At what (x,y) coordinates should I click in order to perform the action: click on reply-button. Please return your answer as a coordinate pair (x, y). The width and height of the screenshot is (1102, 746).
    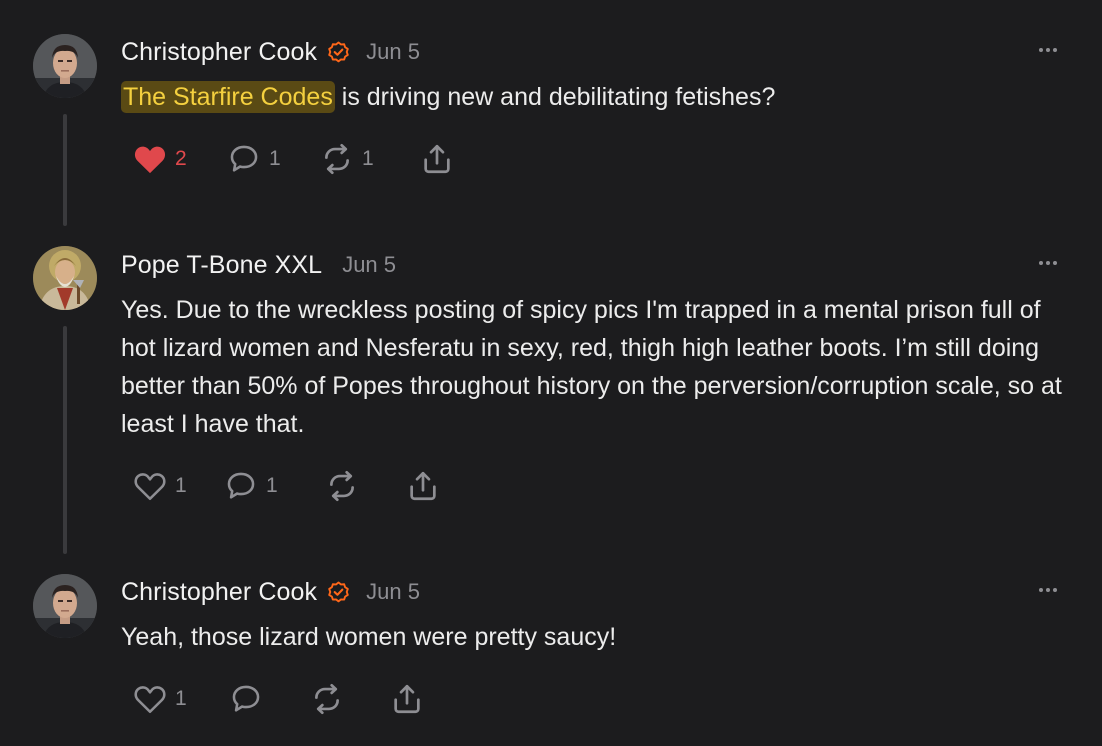
    Looking at the image, I should click on (246, 699).